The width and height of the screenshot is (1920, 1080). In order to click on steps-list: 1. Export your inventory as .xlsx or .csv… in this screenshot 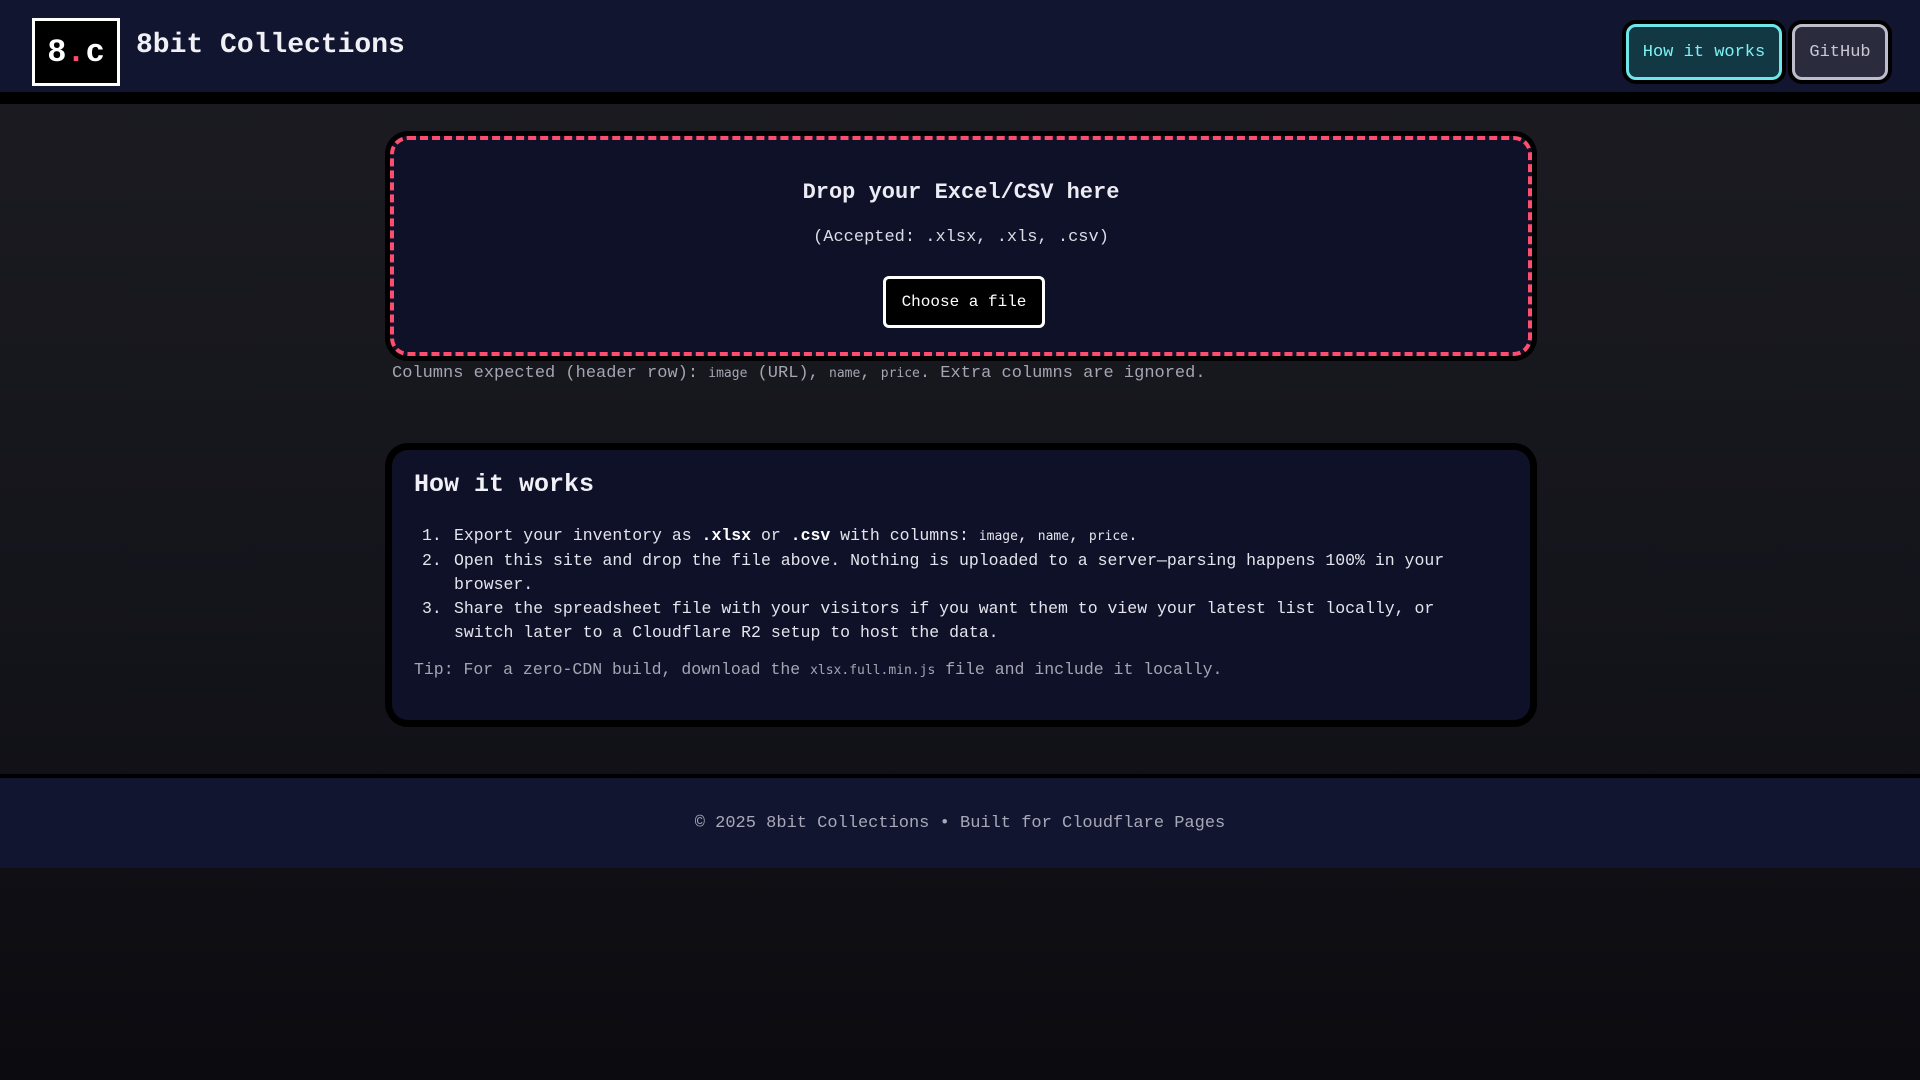, I will do `click(954, 584)`.